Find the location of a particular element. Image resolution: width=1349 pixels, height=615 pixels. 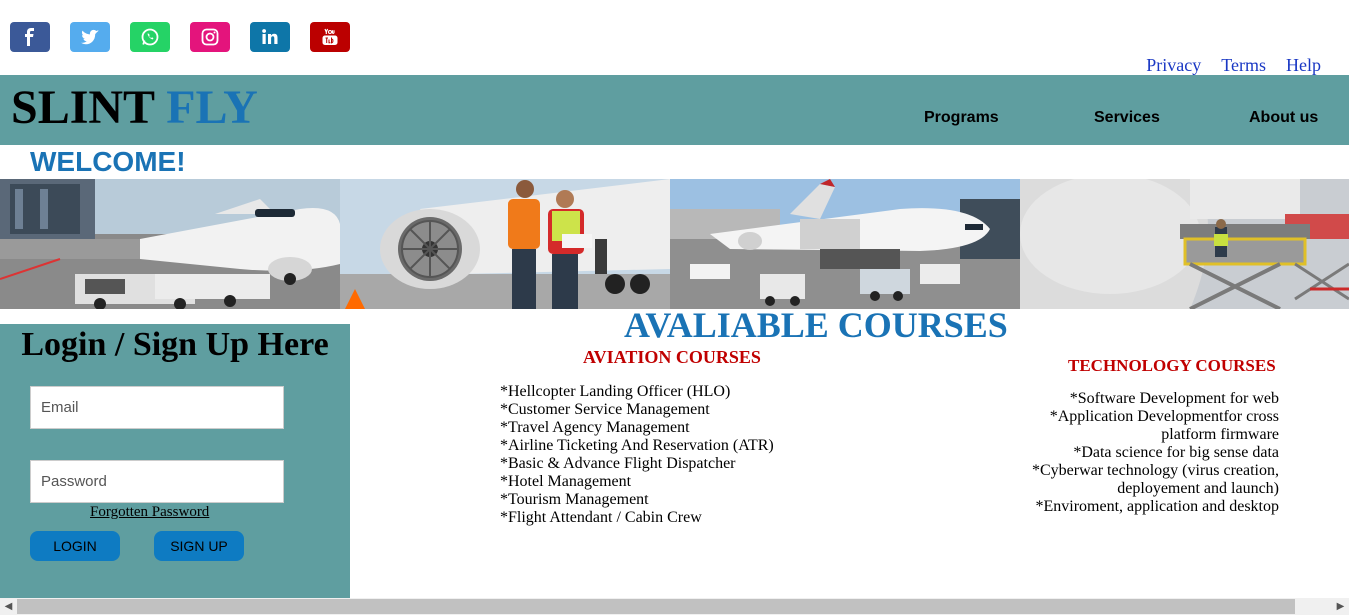

twitter-button is located at coordinates (90, 37).